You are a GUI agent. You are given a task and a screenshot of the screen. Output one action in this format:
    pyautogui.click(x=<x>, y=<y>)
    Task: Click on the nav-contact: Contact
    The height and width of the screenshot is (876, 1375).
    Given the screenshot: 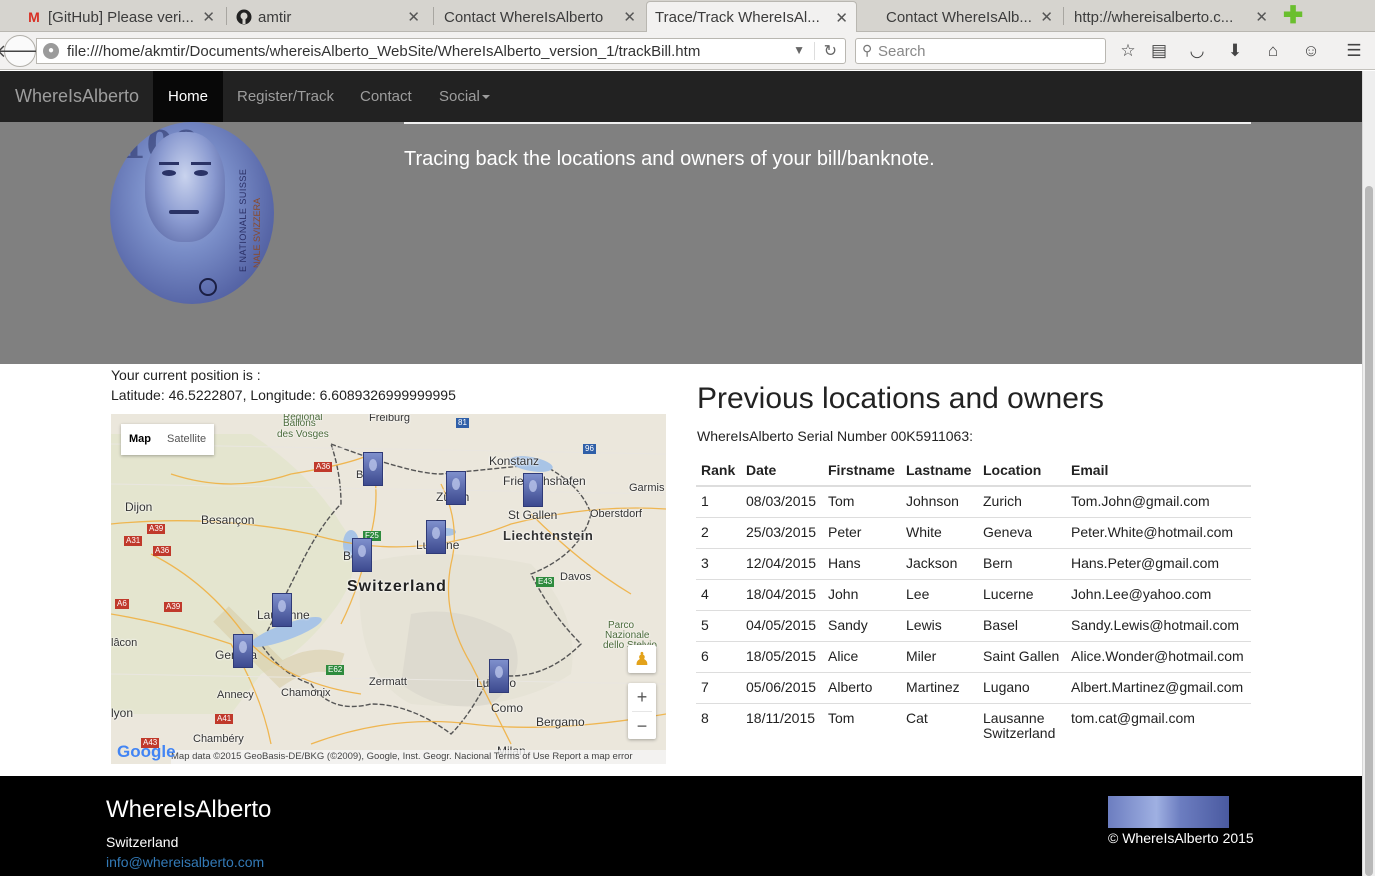 What is the action you would take?
    pyautogui.click(x=386, y=96)
    